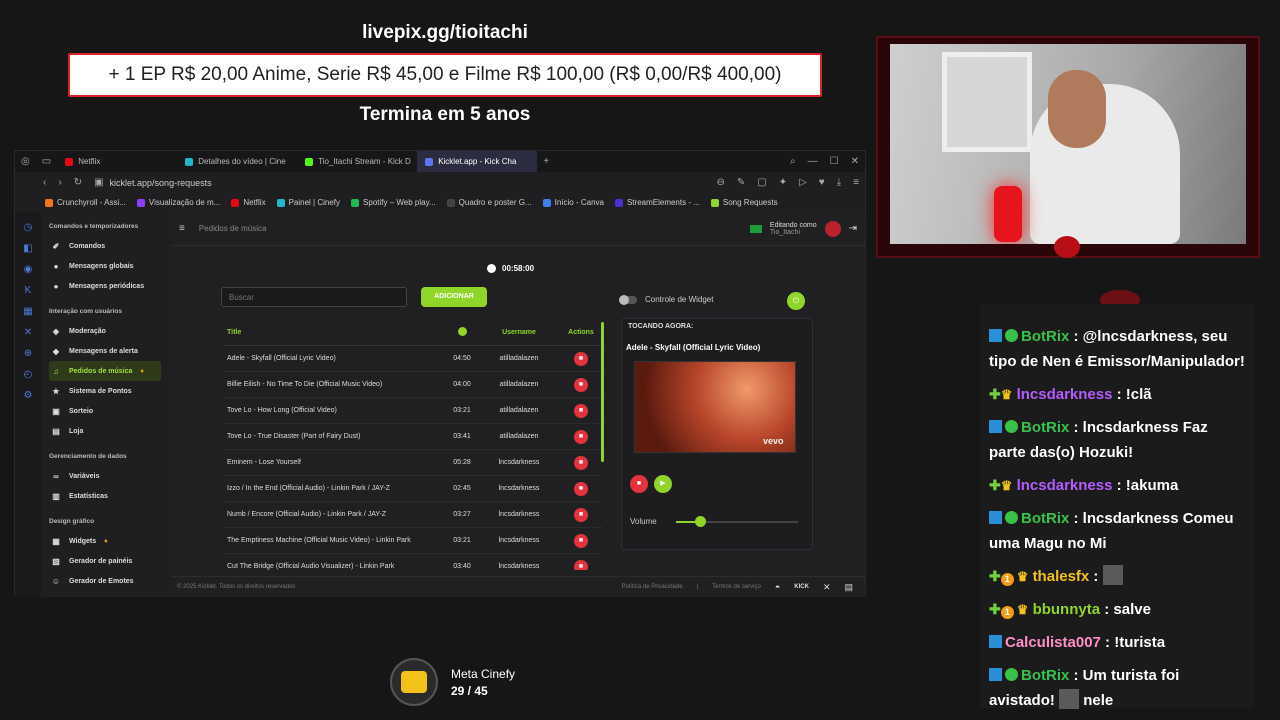 Image resolution: width=1280 pixels, height=720 pixels. I want to click on bookmark-song-requests: Song Requests, so click(744, 202).